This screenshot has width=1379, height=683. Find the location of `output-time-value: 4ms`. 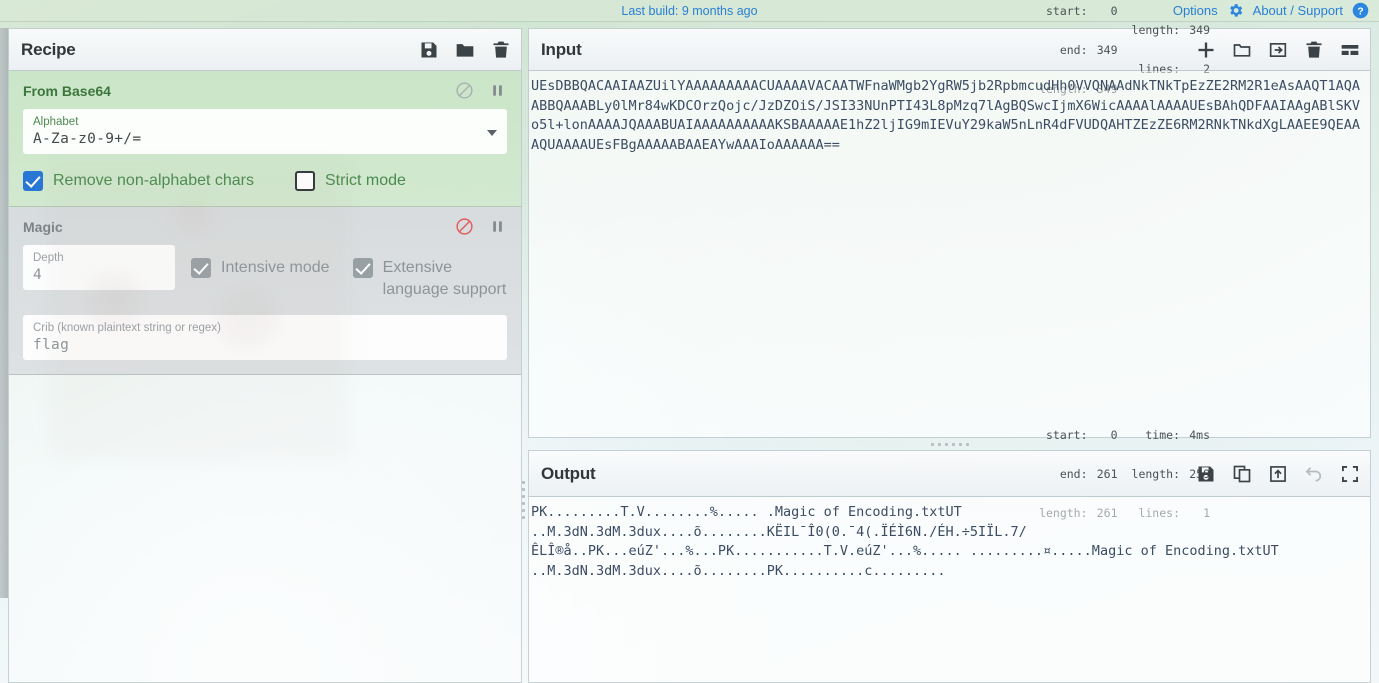

output-time-value: 4ms is located at coordinates (1199, 434).